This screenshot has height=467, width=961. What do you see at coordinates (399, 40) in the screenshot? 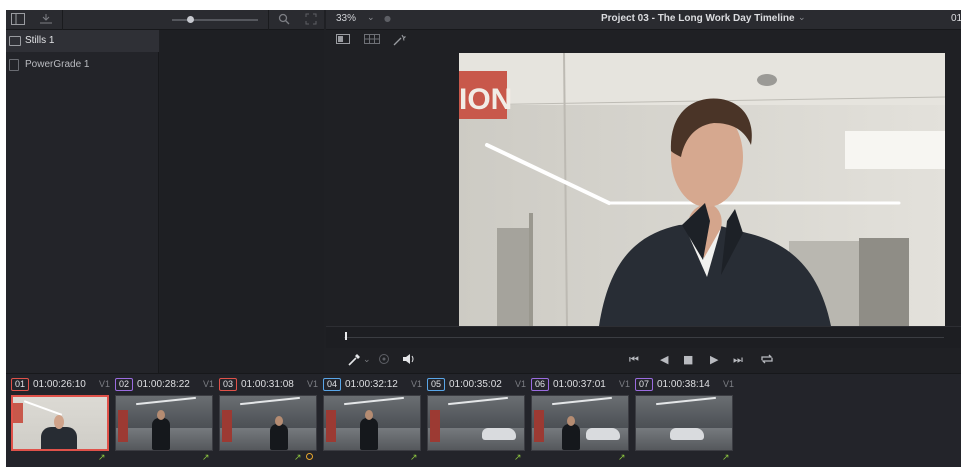
I see `highlight-wand-icon` at bounding box center [399, 40].